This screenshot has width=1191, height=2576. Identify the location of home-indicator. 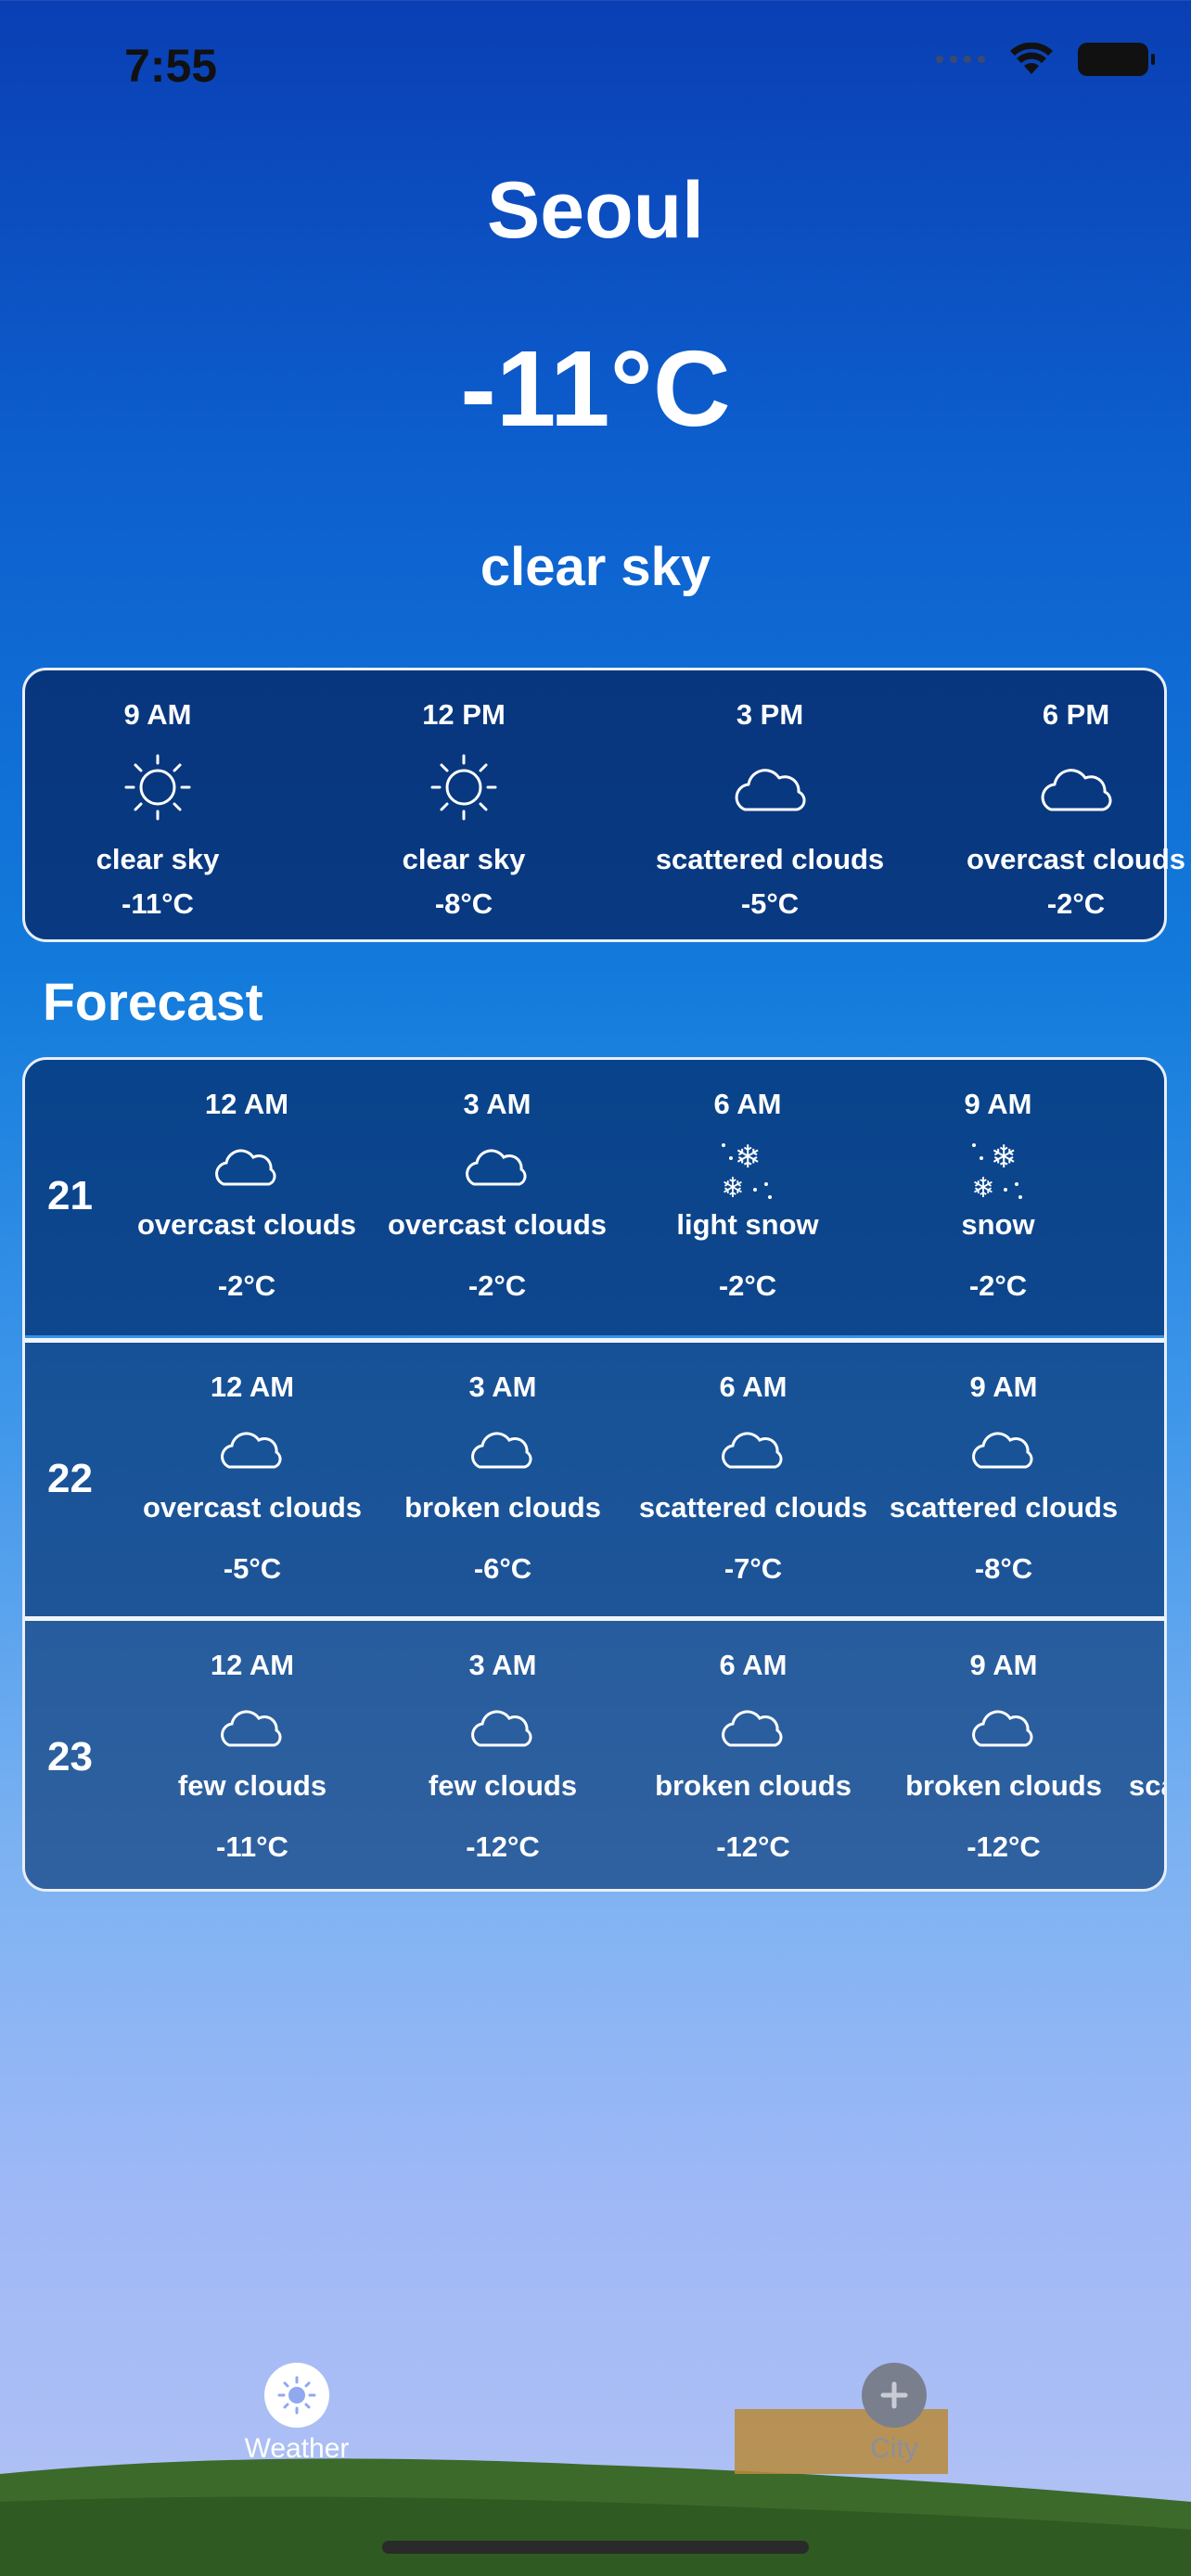
(595, 2547).